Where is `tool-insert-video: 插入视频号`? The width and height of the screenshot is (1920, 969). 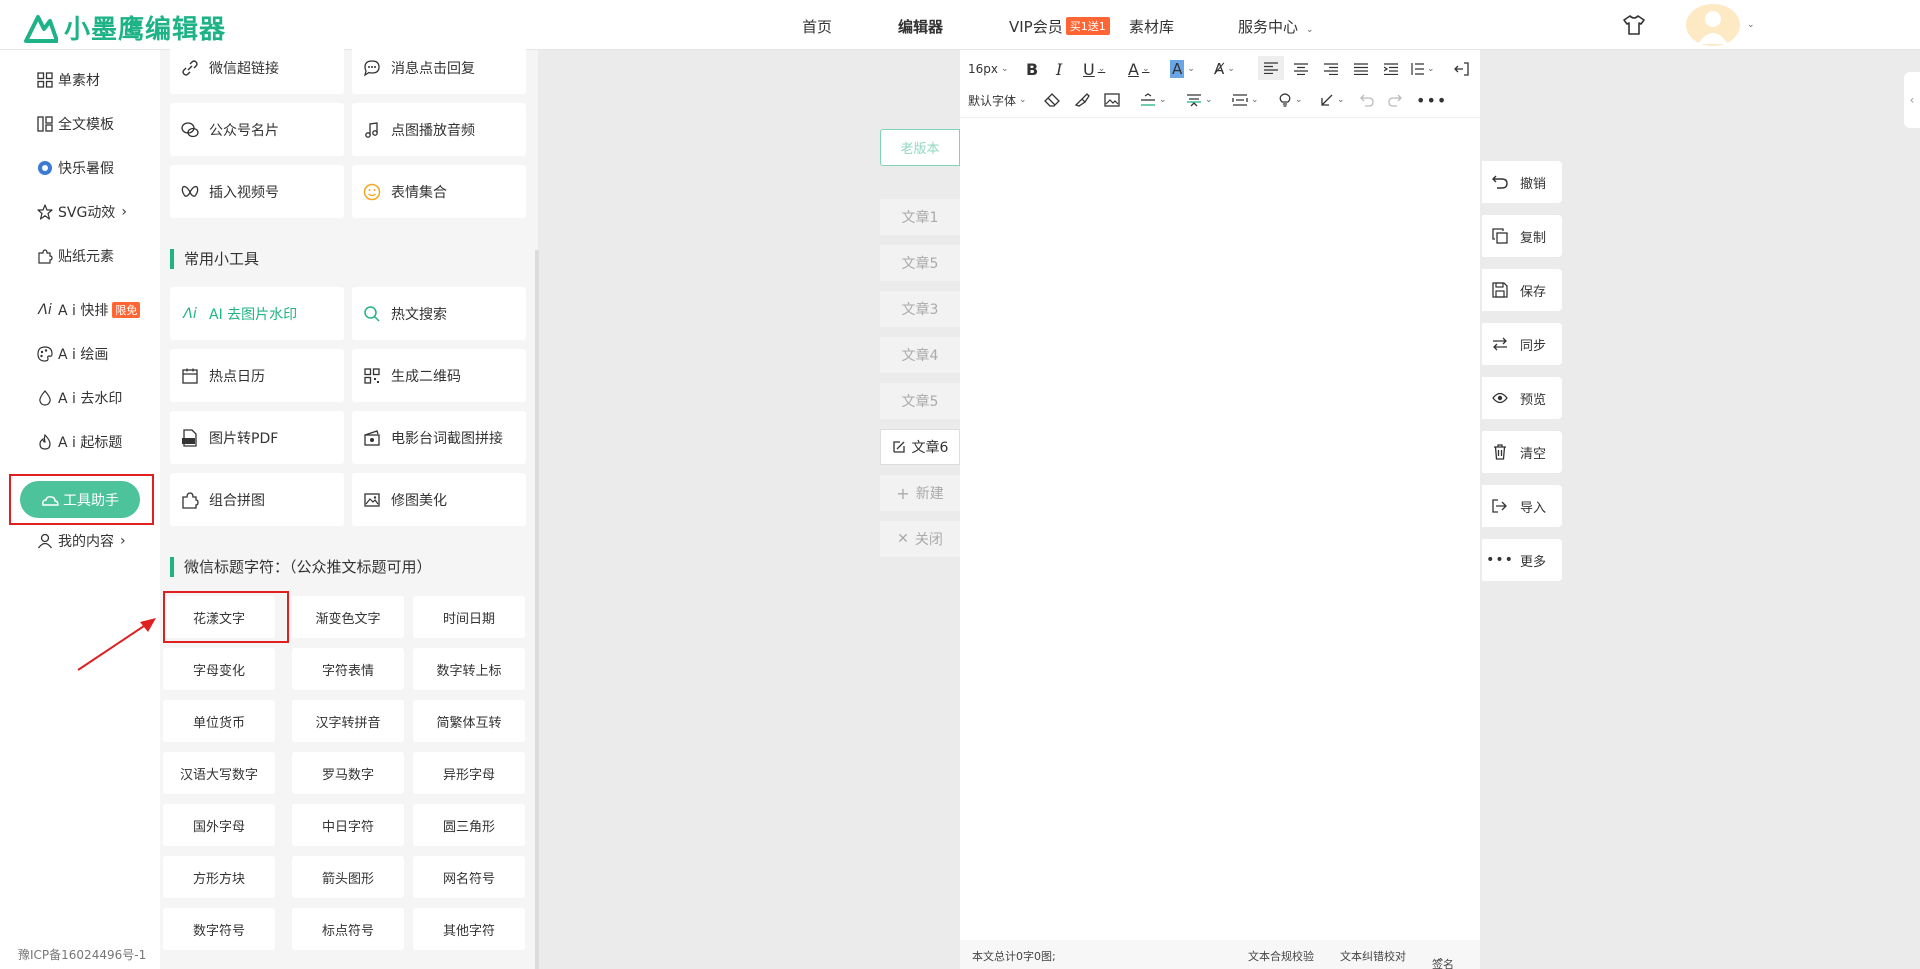
tool-insert-video: 插入视频号 is located at coordinates (257, 191).